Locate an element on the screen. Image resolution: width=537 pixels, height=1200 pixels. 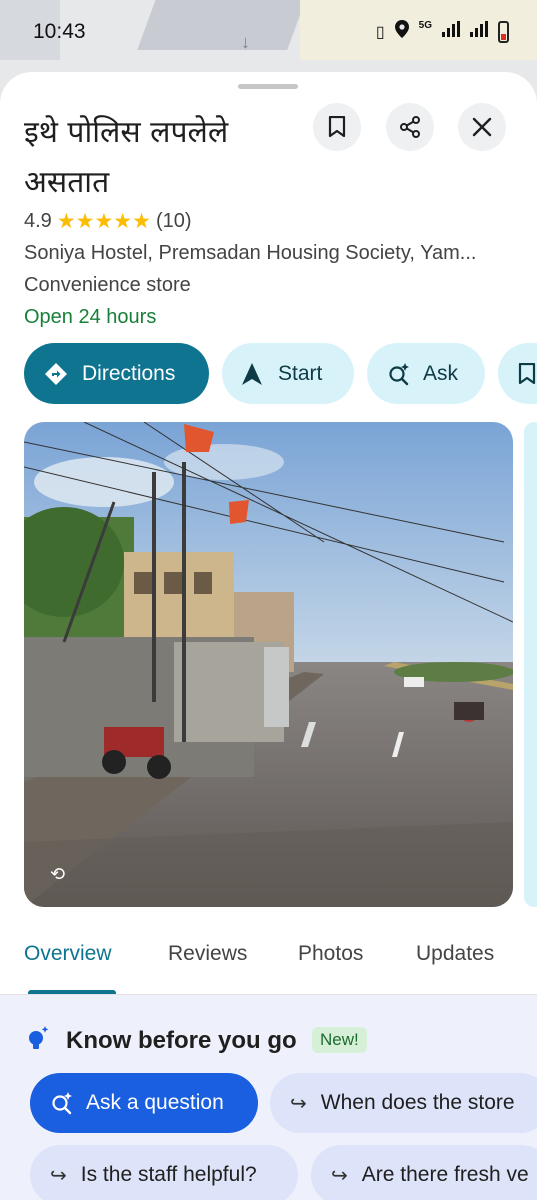
save-chip-button is located at coordinates (517, 373).